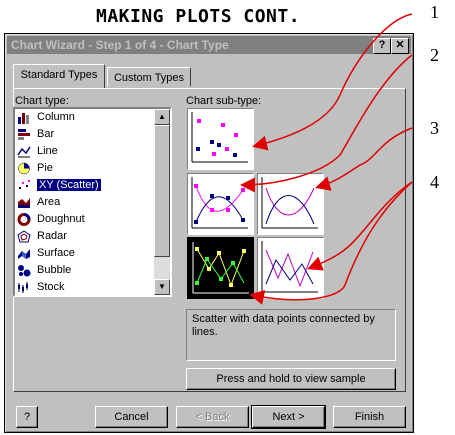 Image resolution: width=455 pixels, height=435 pixels. I want to click on subtype-scatter-smooth, so click(290, 204).